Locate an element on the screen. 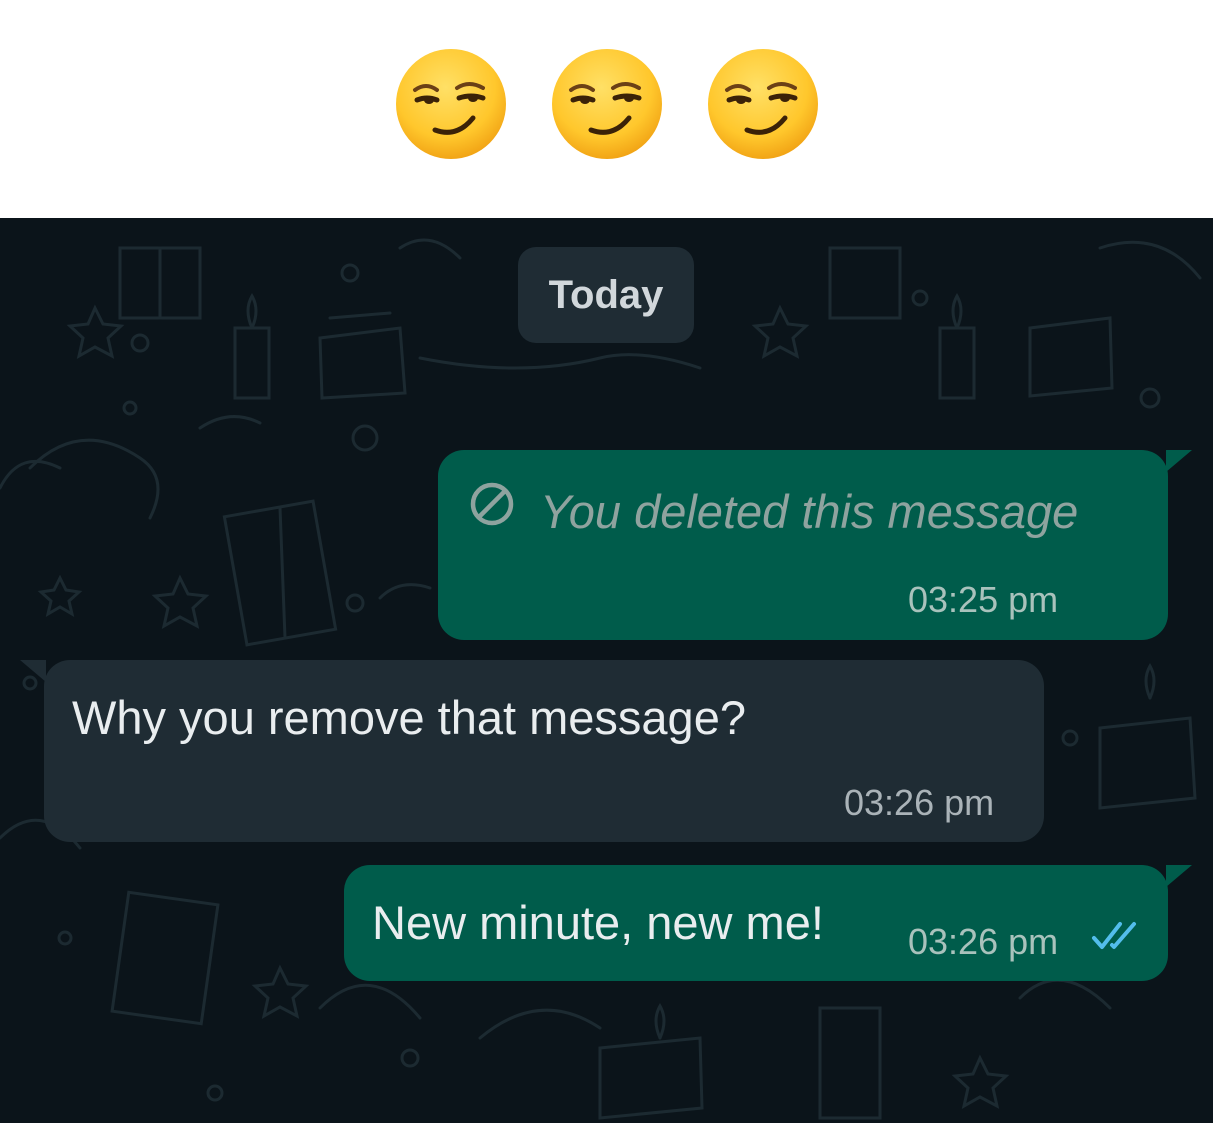 Image resolution: width=1213 pixels, height=1123 pixels. date-separator-label: Today is located at coordinates (606, 294).